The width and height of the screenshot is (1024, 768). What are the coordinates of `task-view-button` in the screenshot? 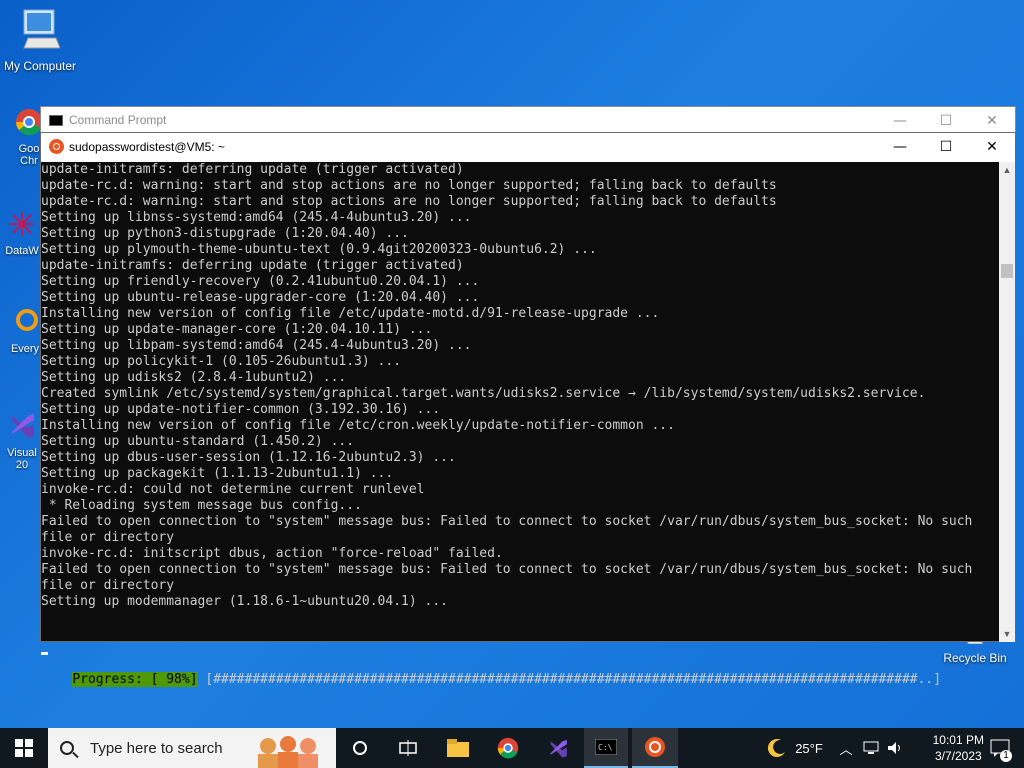 It's located at (408, 748).